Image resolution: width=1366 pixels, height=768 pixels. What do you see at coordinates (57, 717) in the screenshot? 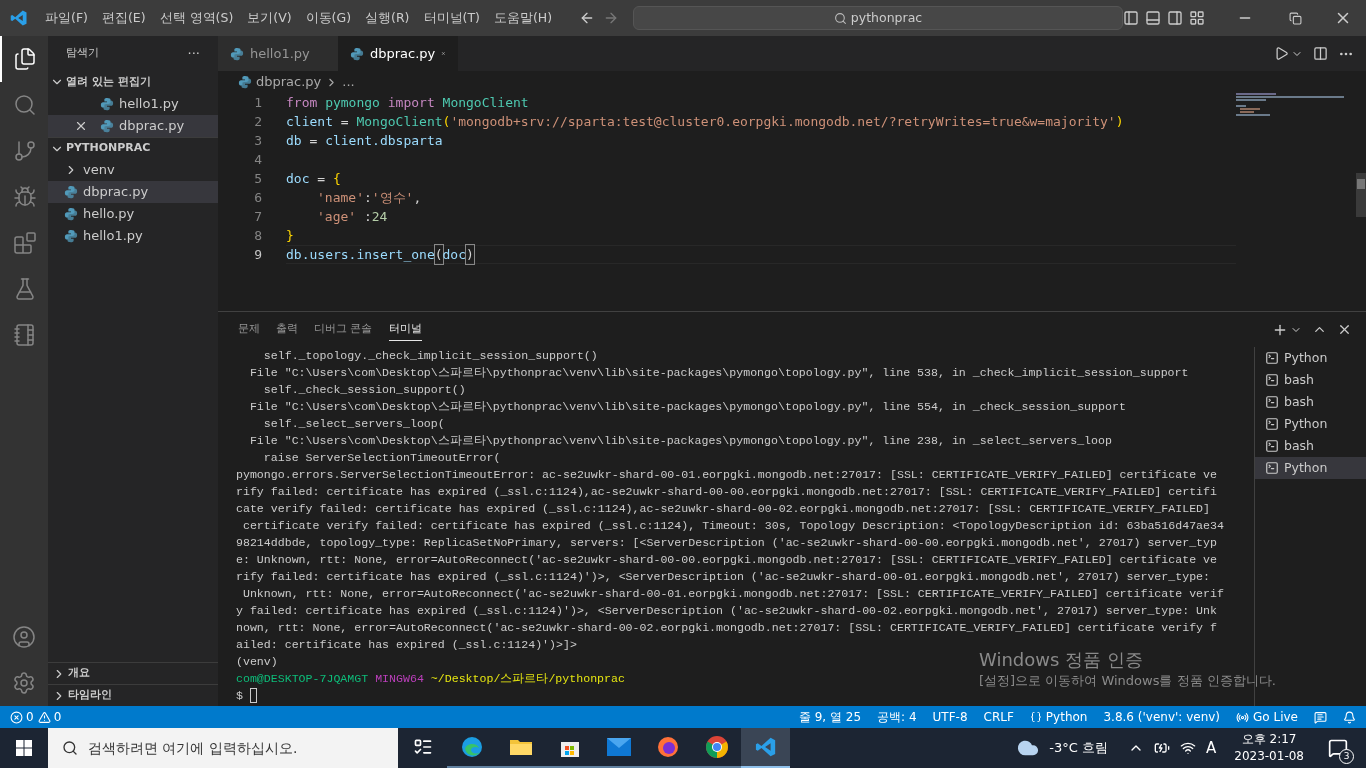
I see `warning-count: 0` at bounding box center [57, 717].